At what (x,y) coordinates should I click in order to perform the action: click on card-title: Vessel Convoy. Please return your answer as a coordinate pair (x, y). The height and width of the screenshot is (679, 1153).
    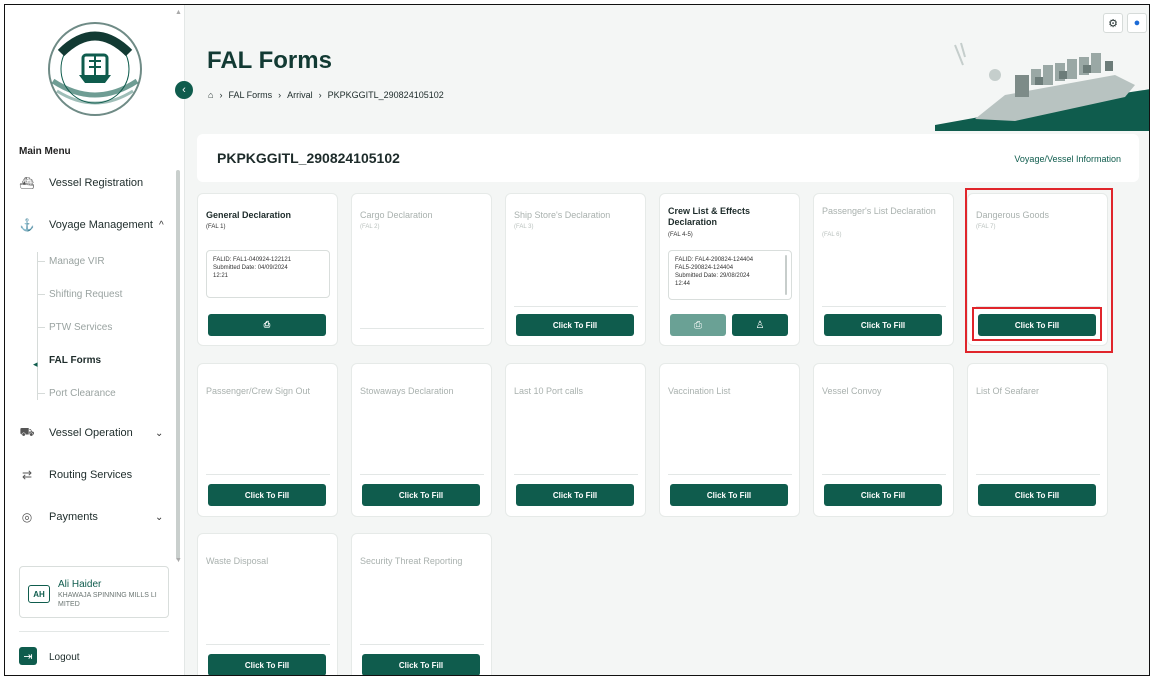
    Looking at the image, I should click on (852, 391).